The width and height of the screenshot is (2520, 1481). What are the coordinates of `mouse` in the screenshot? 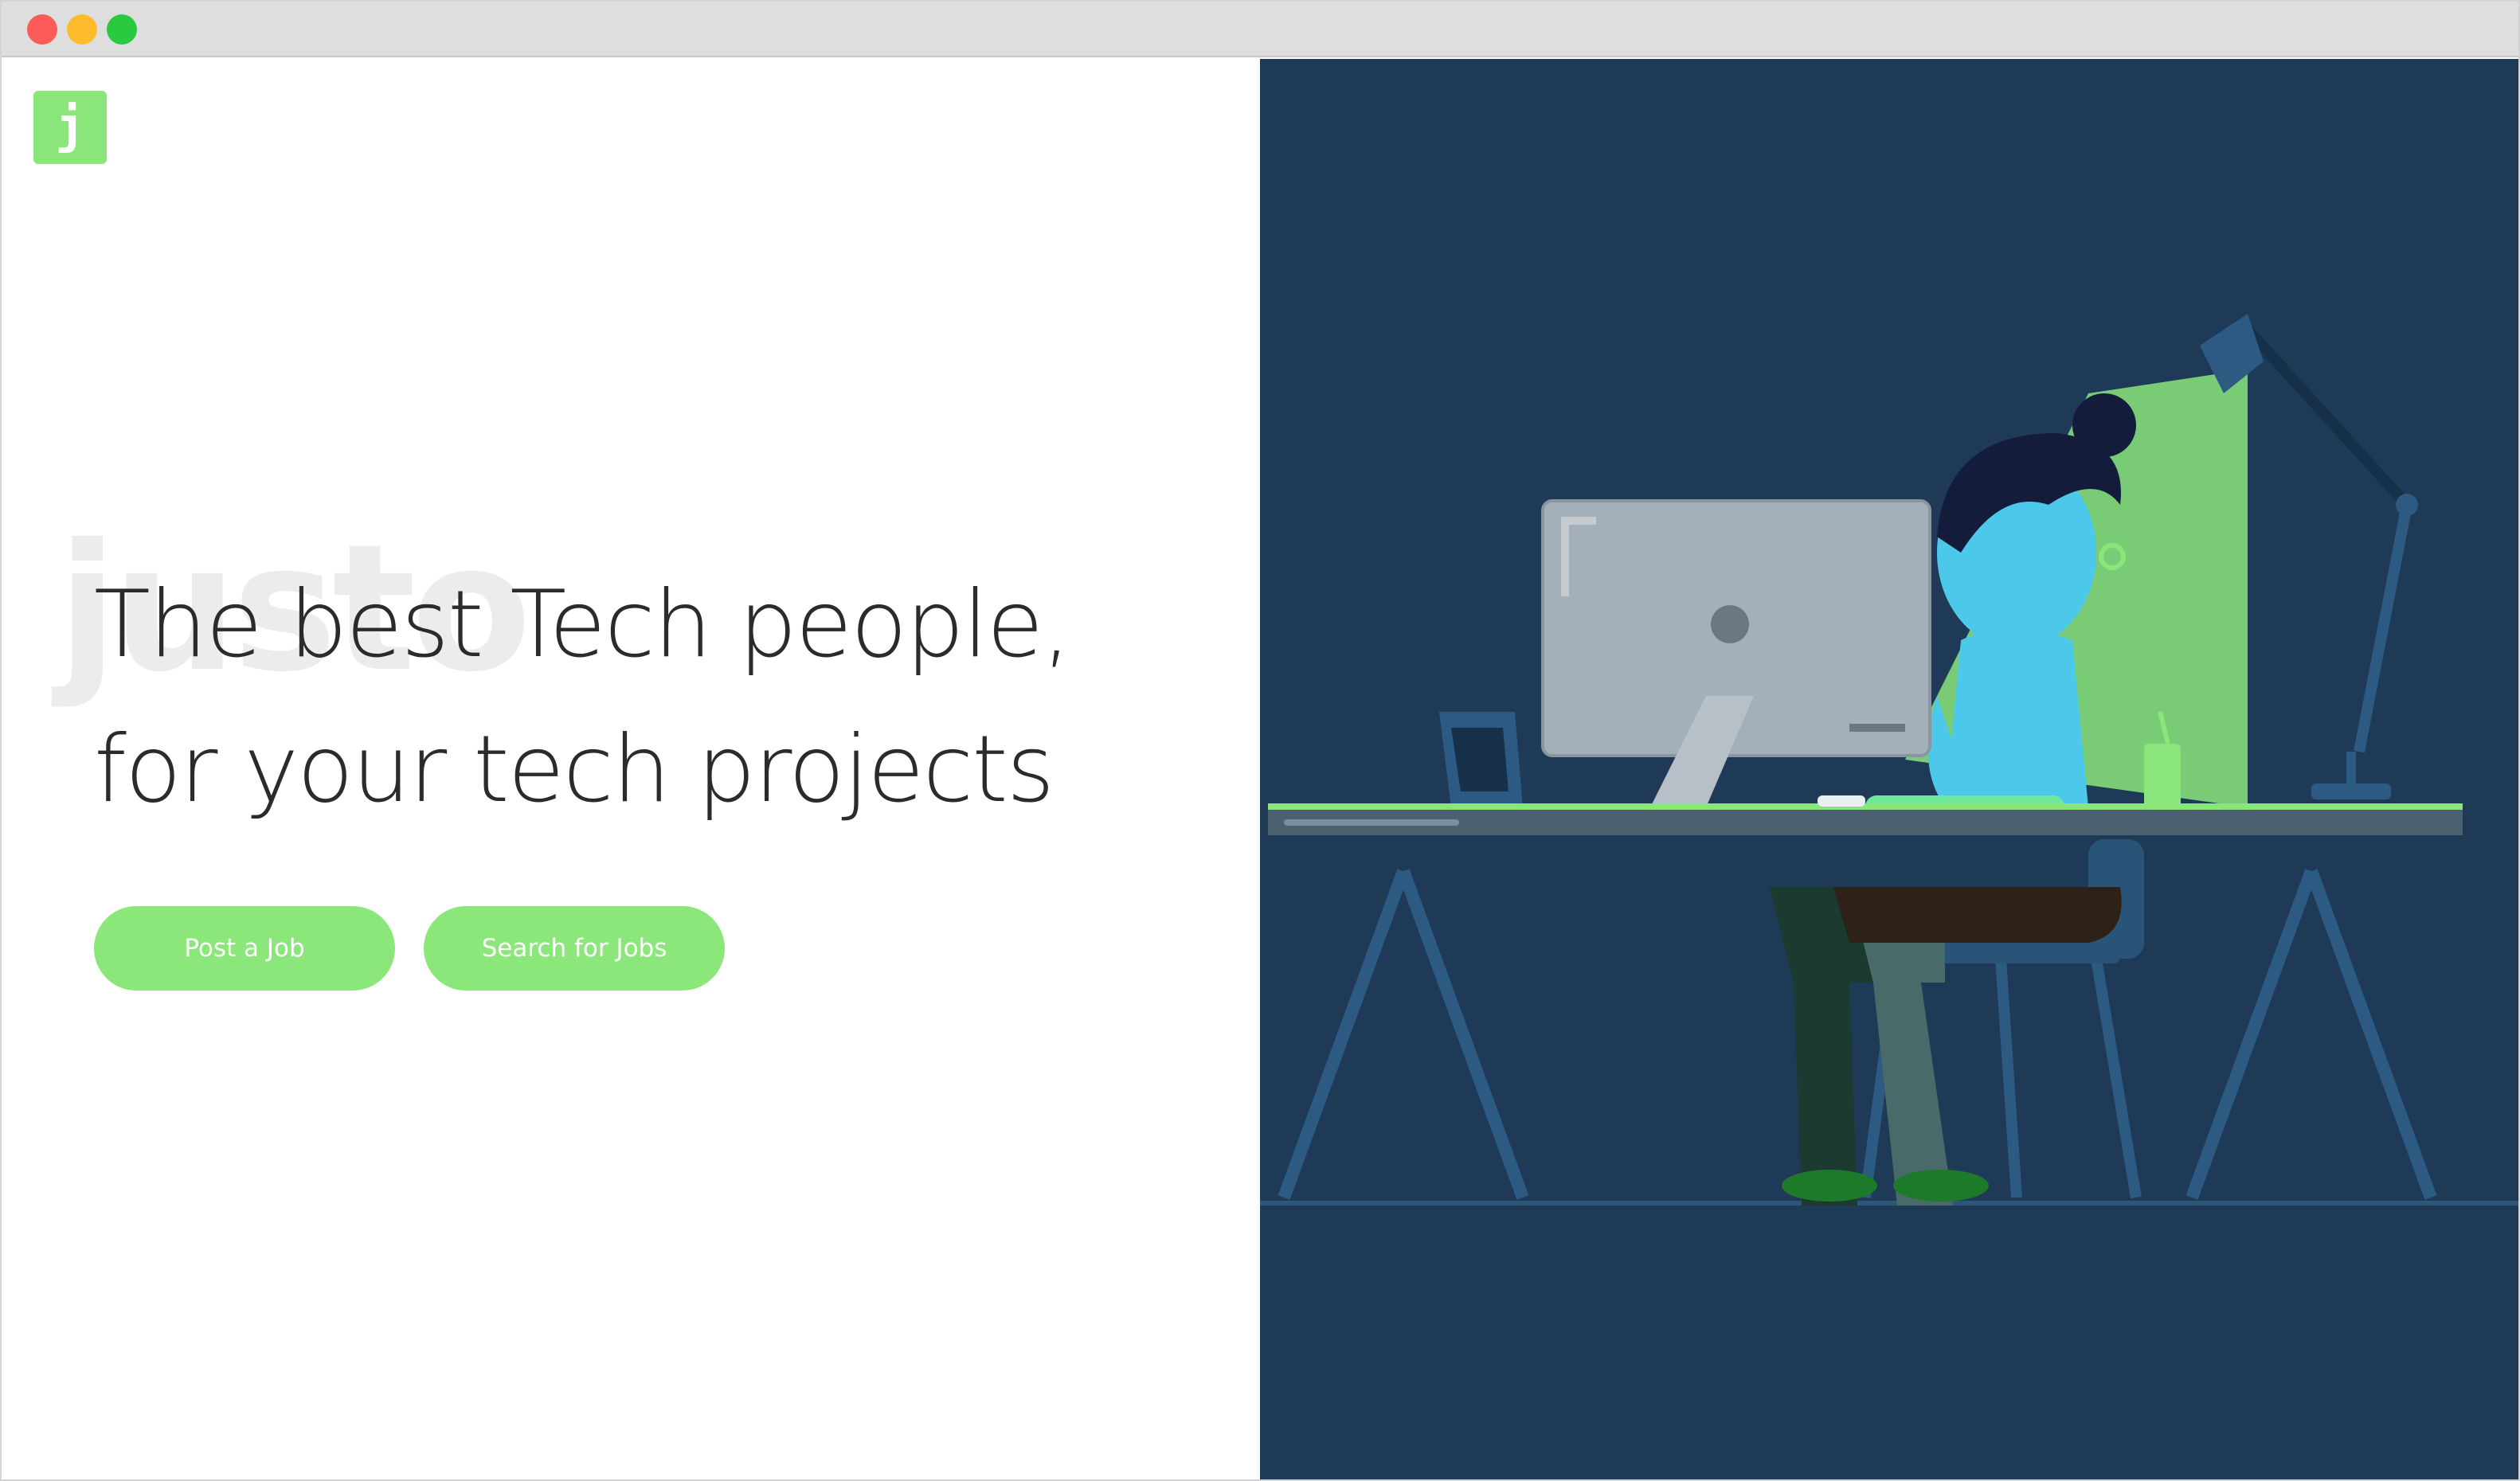 It's located at (1841, 801).